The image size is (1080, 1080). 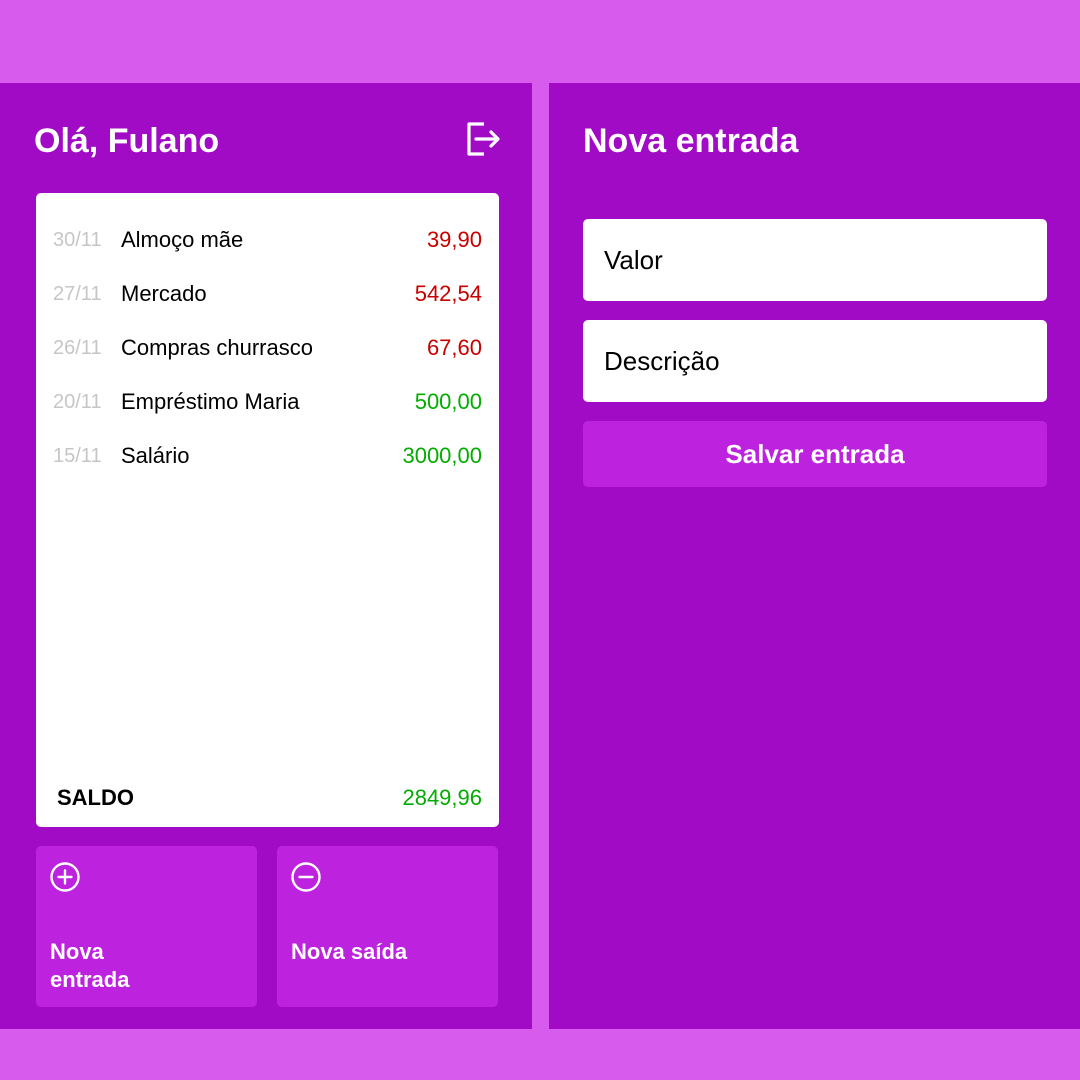 What do you see at coordinates (448, 401) in the screenshot?
I see `transaction-amount: 500,00` at bounding box center [448, 401].